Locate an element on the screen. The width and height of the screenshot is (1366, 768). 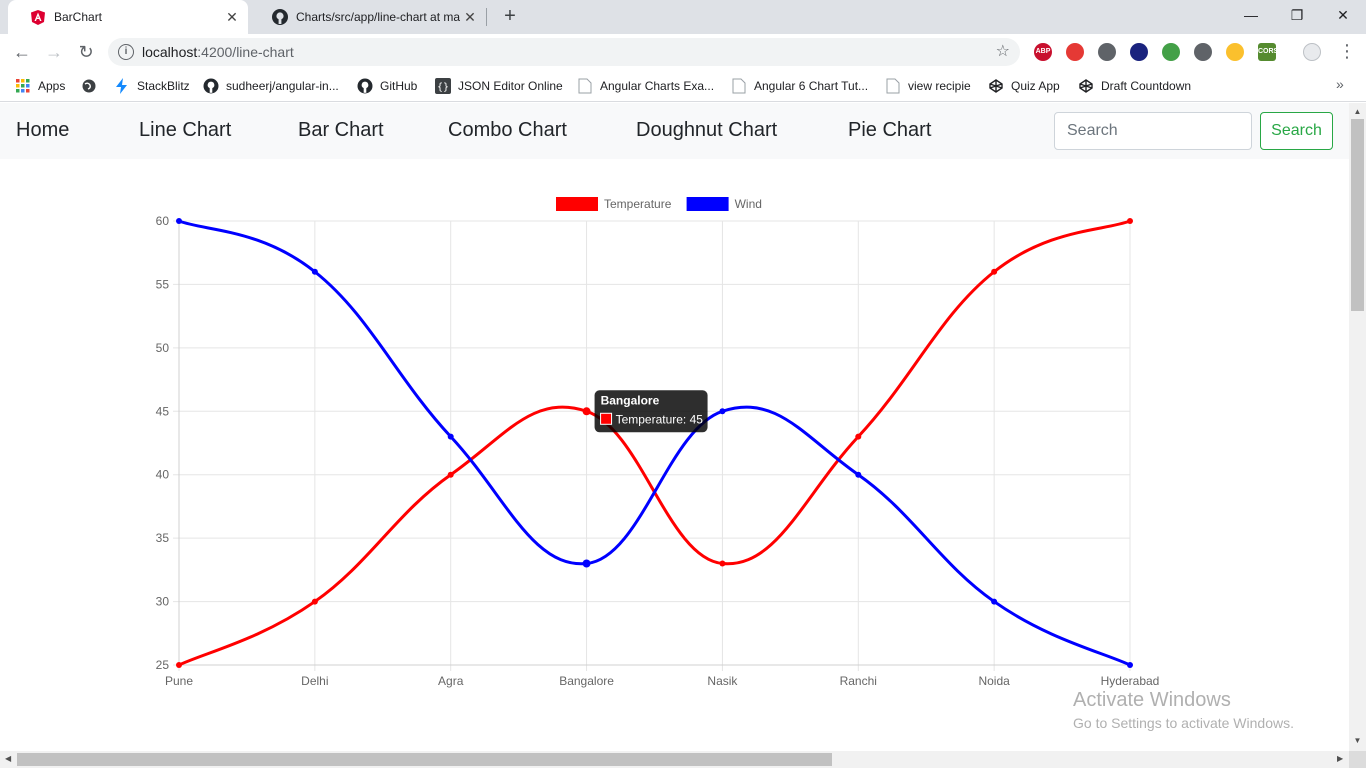
bookmark-item is located at coordinates (92, 86).